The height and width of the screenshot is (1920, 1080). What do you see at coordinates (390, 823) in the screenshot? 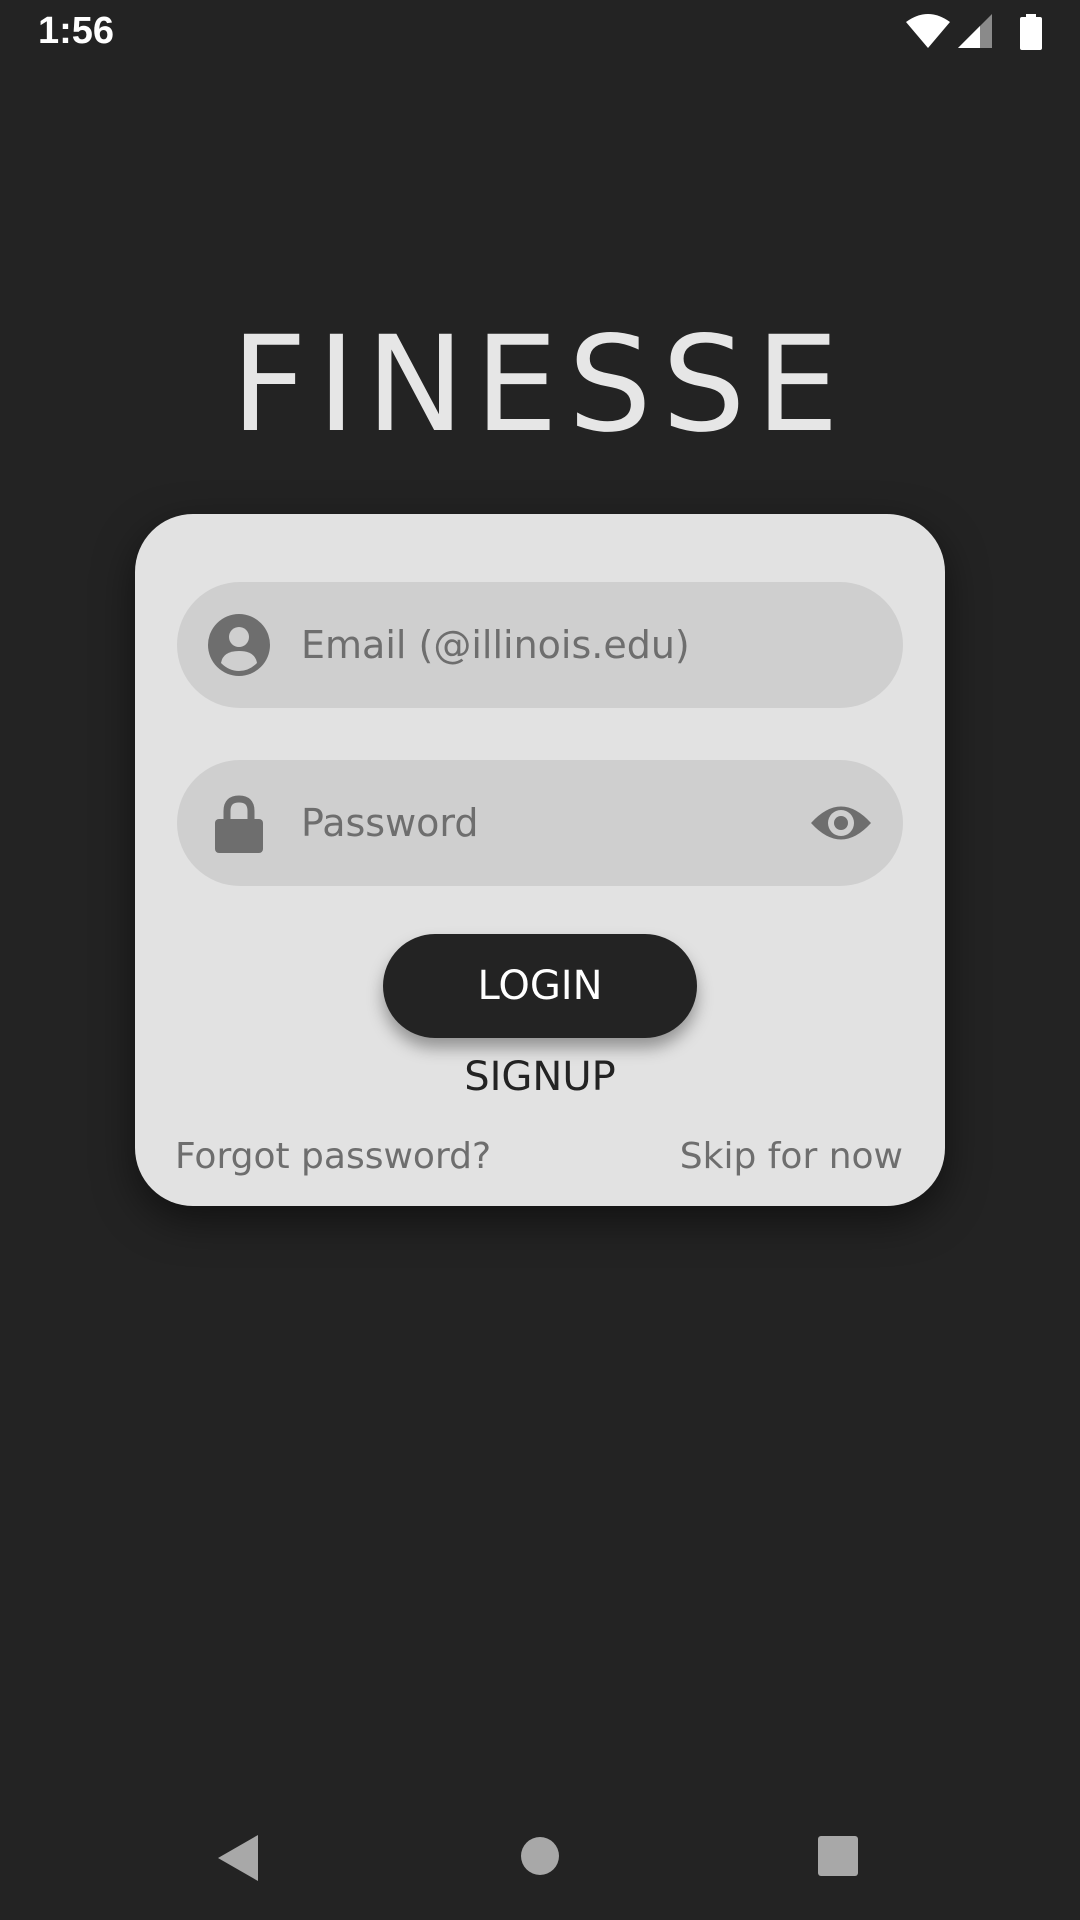
I see `password-placeholder: Password` at bounding box center [390, 823].